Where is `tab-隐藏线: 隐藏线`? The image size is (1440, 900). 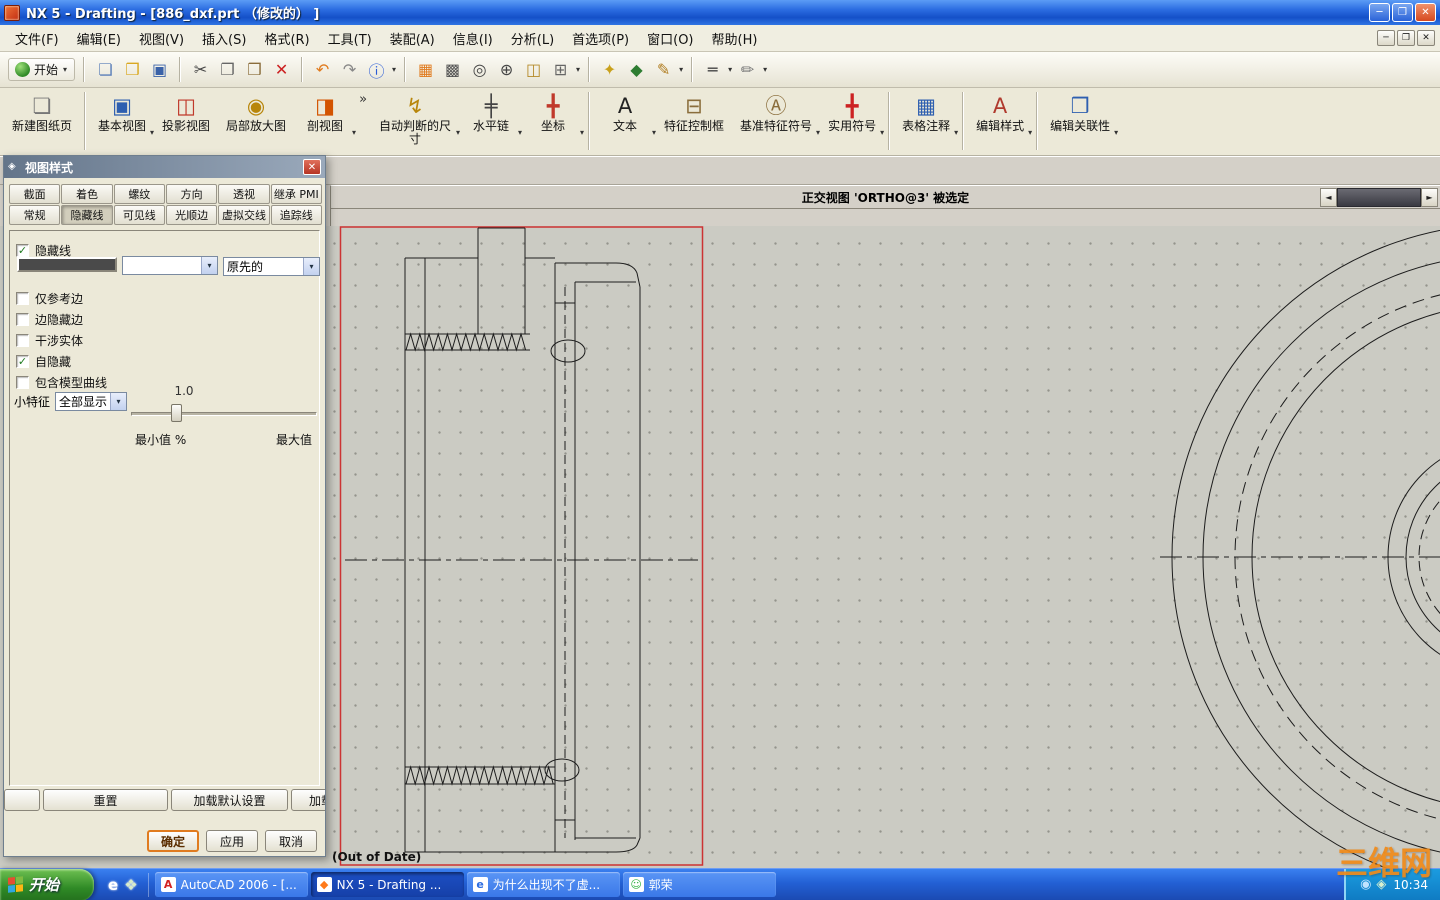 tab-隐藏线: 隐藏线 is located at coordinates (87, 215).